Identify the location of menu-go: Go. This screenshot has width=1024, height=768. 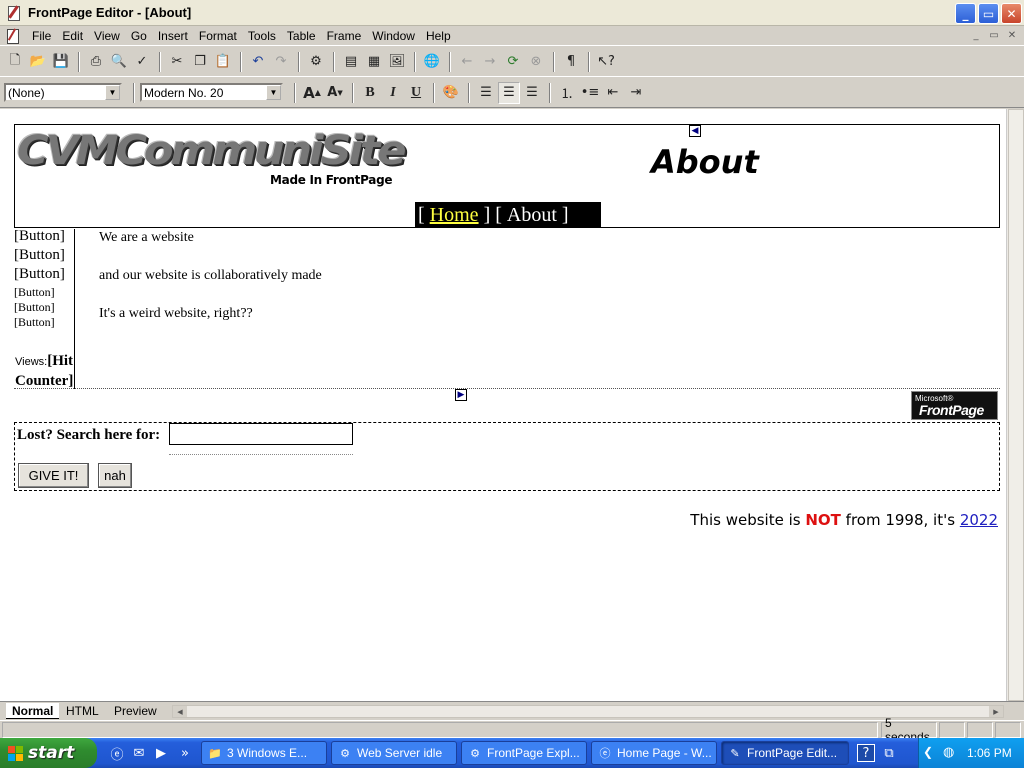
(138, 36).